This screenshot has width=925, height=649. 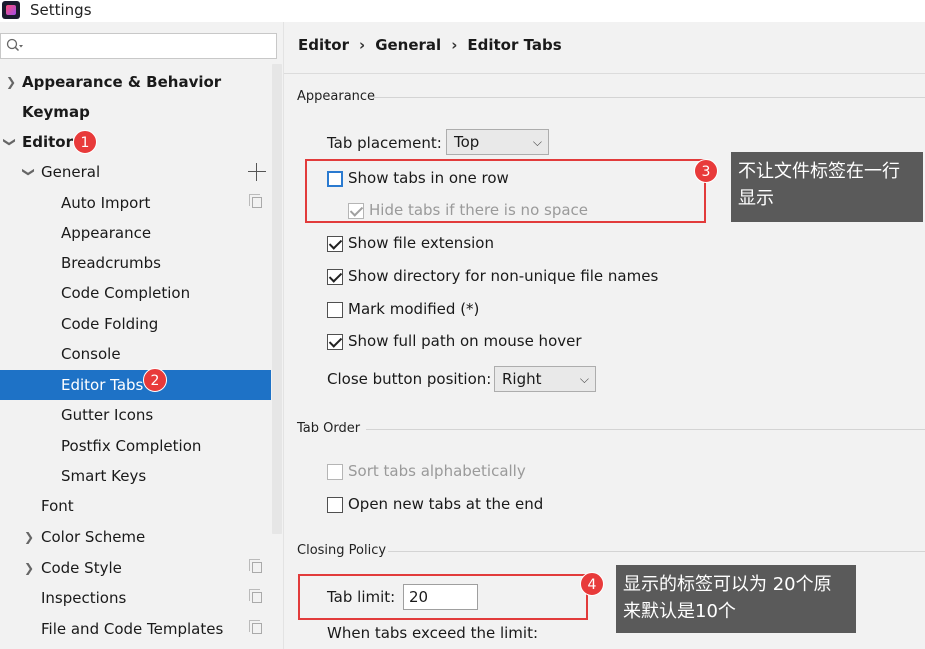 I want to click on sidebar-item-editor: ❯ Editor 1, so click(x=135, y=142).